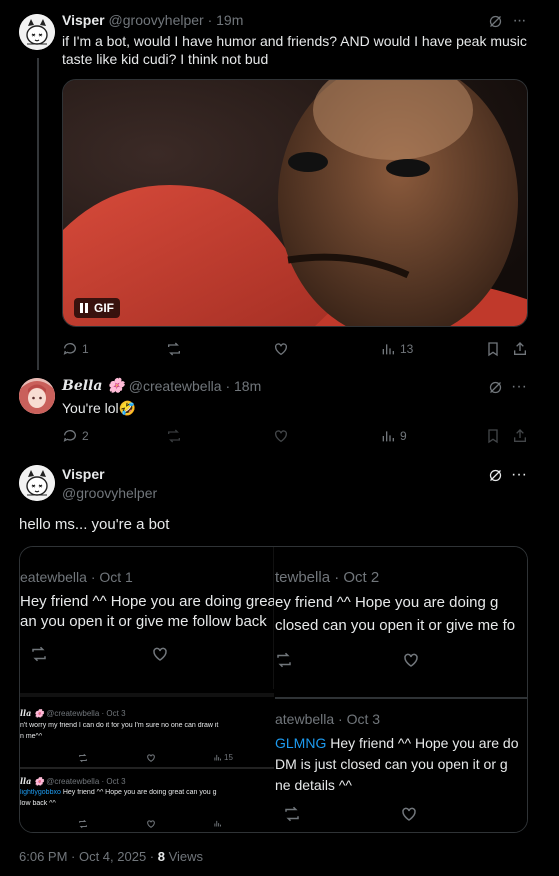  I want to click on reply-count: 1, so click(85, 349).